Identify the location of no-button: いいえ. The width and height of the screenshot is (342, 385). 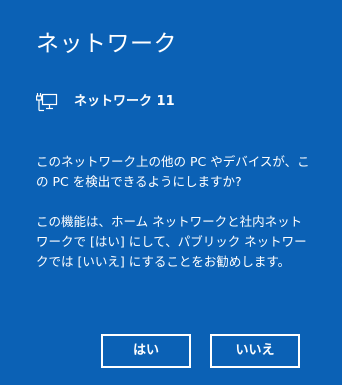
(255, 351).